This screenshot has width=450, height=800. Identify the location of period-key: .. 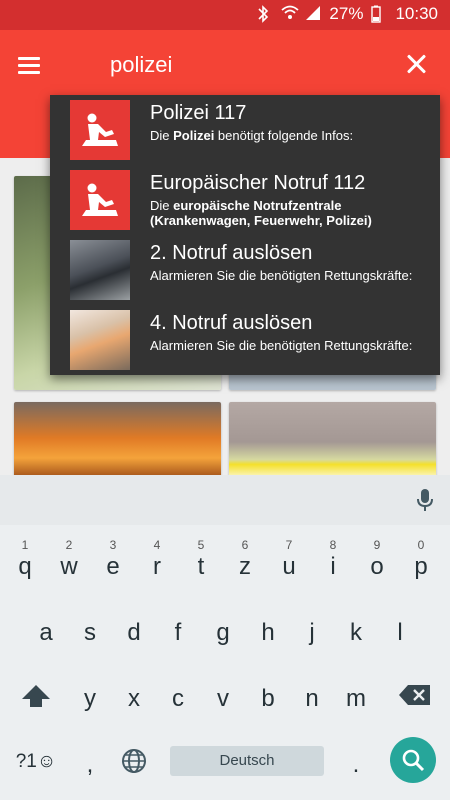
(356, 758).